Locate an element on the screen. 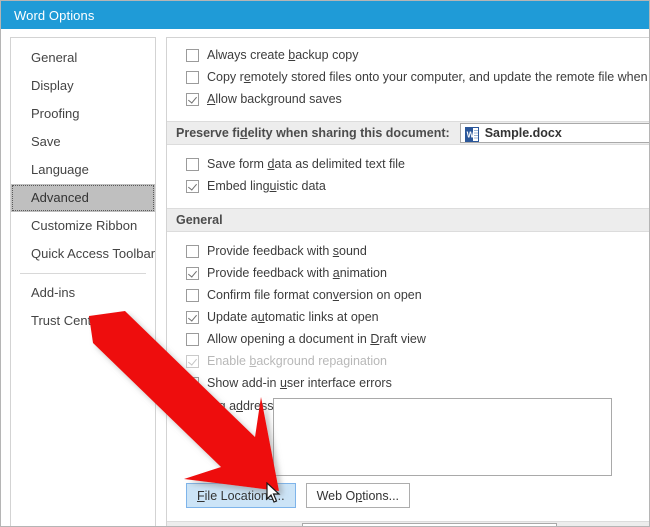 The image size is (650, 527). sidebar-item-label: General is located at coordinates (54, 57).